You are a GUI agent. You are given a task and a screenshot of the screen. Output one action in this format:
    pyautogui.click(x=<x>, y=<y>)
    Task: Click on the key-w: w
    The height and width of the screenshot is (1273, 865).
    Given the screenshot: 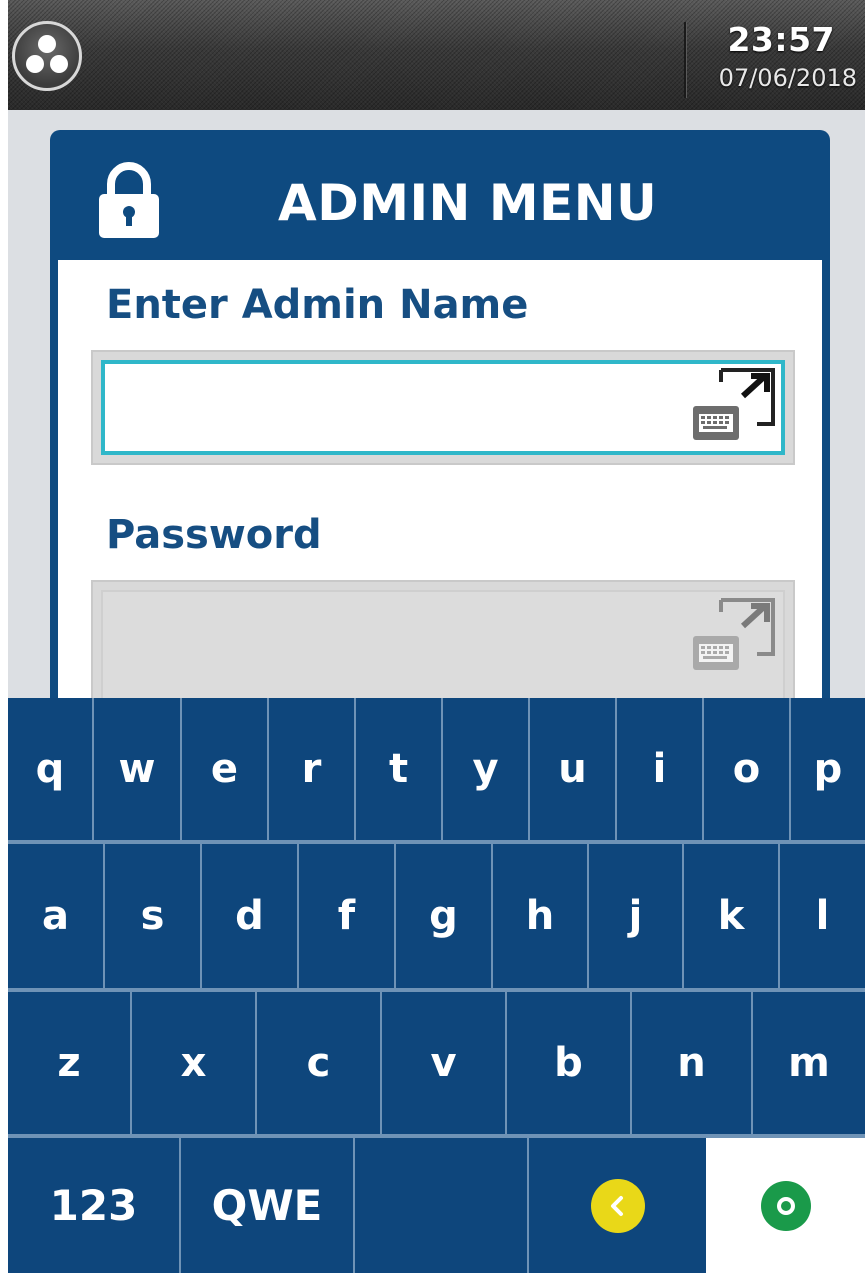 What is the action you would take?
    pyautogui.click(x=136, y=769)
    